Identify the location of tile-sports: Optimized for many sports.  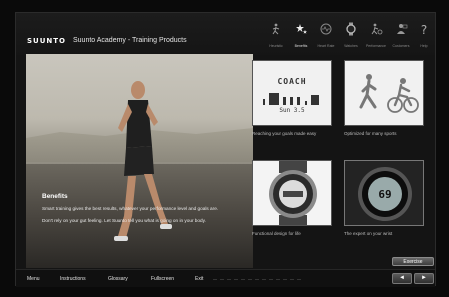
(384, 101).